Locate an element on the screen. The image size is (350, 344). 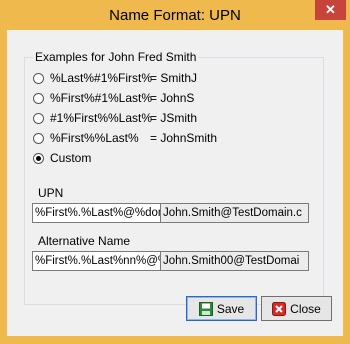
save-label: Save is located at coordinates (230, 308).